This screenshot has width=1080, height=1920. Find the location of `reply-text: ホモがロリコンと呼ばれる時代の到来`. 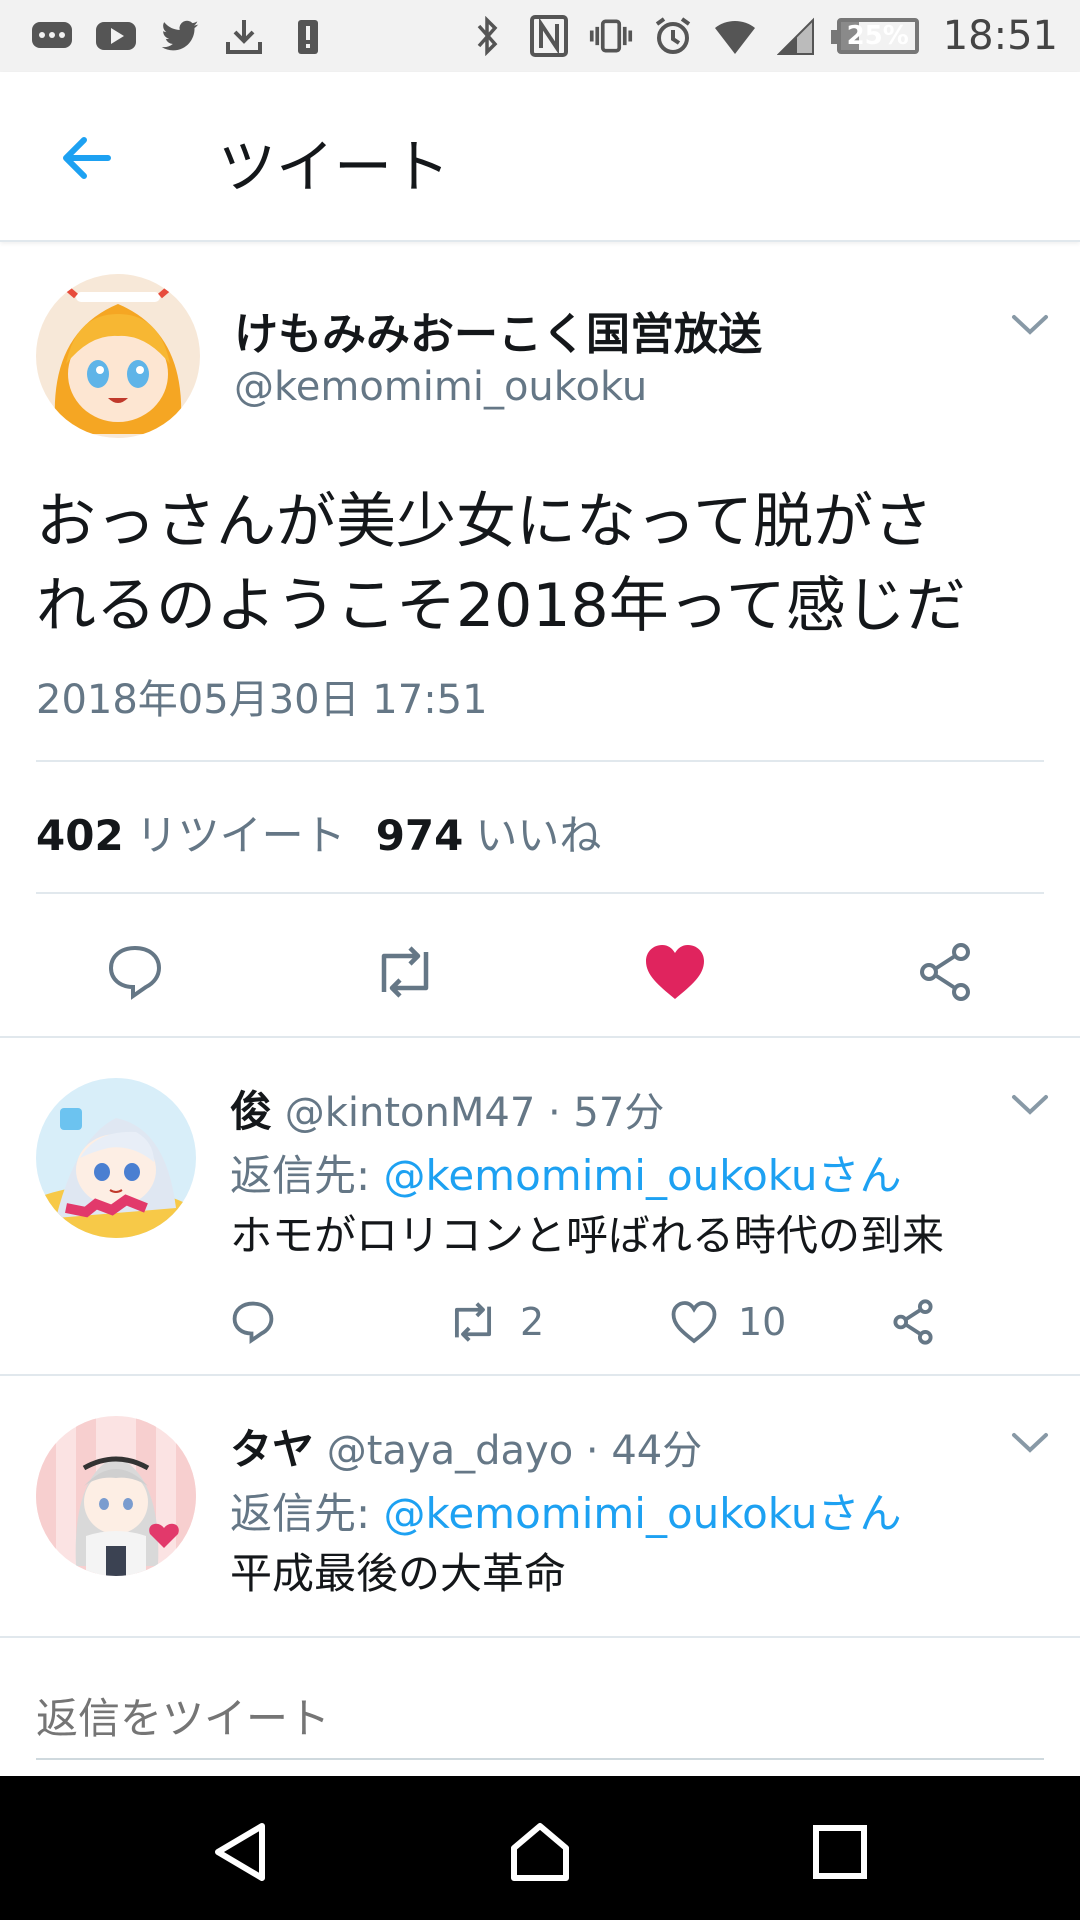

reply-text: ホモがロリコンと呼ばれる時代の到来 is located at coordinates (587, 1235).